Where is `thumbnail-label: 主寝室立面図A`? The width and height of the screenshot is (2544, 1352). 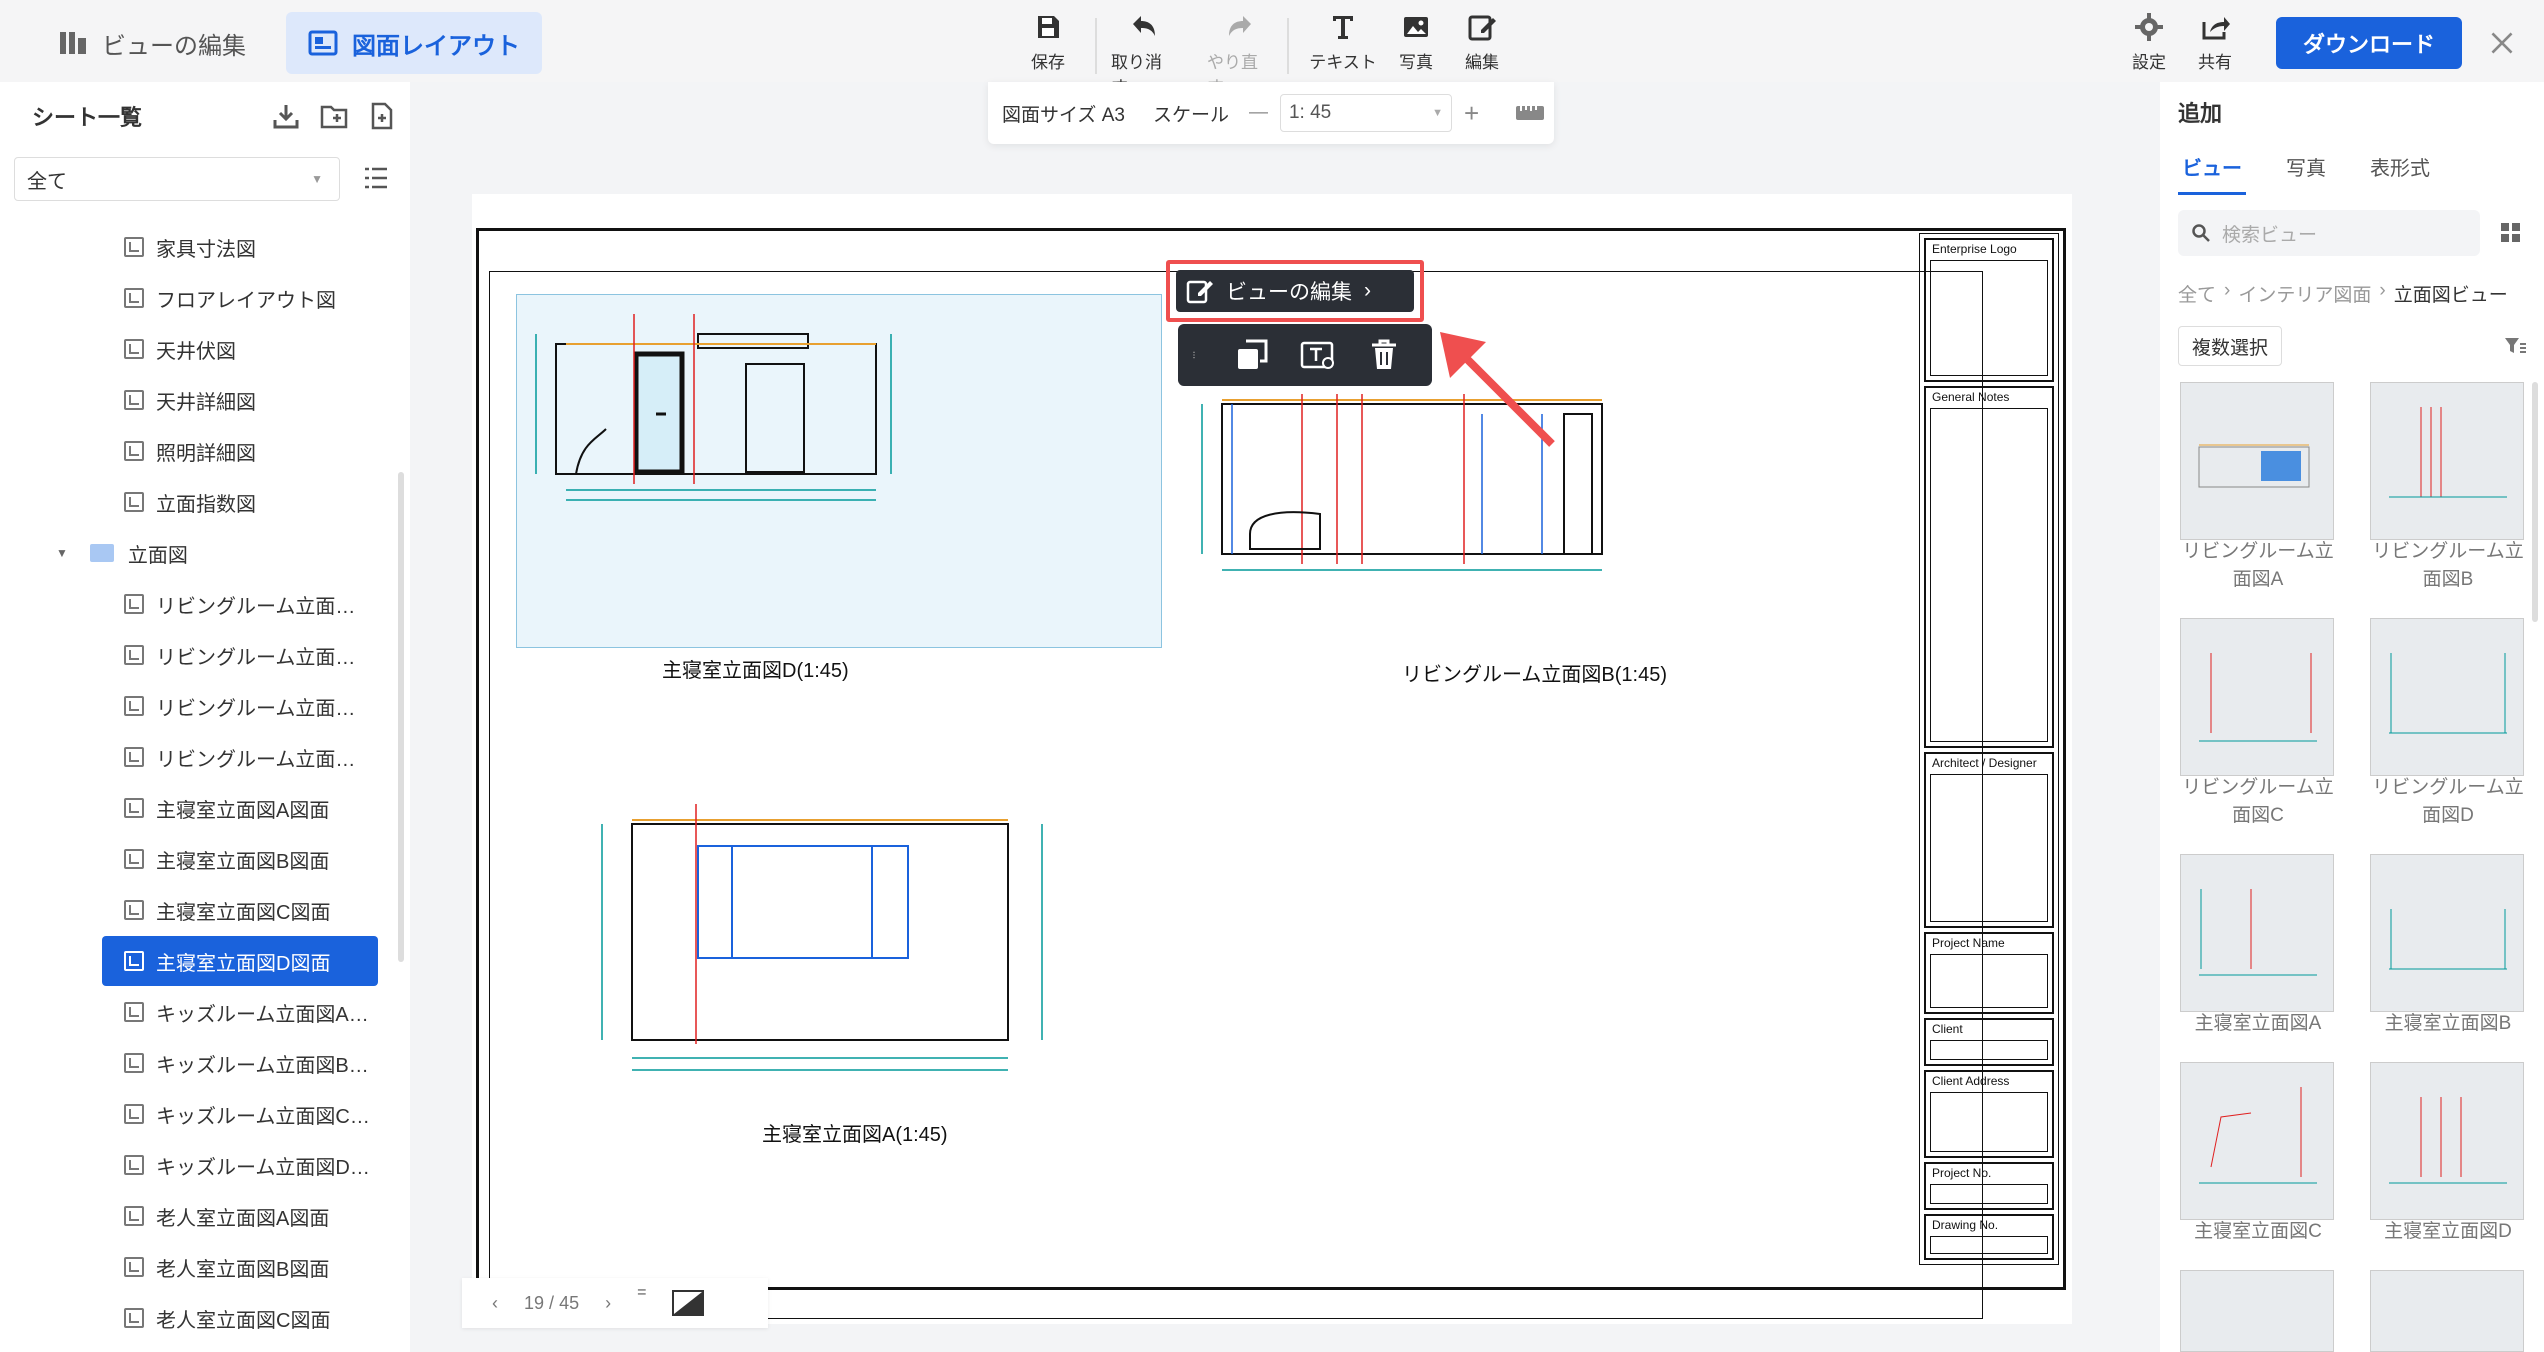 thumbnail-label: 主寝室立面図A is located at coordinates (2258, 1023).